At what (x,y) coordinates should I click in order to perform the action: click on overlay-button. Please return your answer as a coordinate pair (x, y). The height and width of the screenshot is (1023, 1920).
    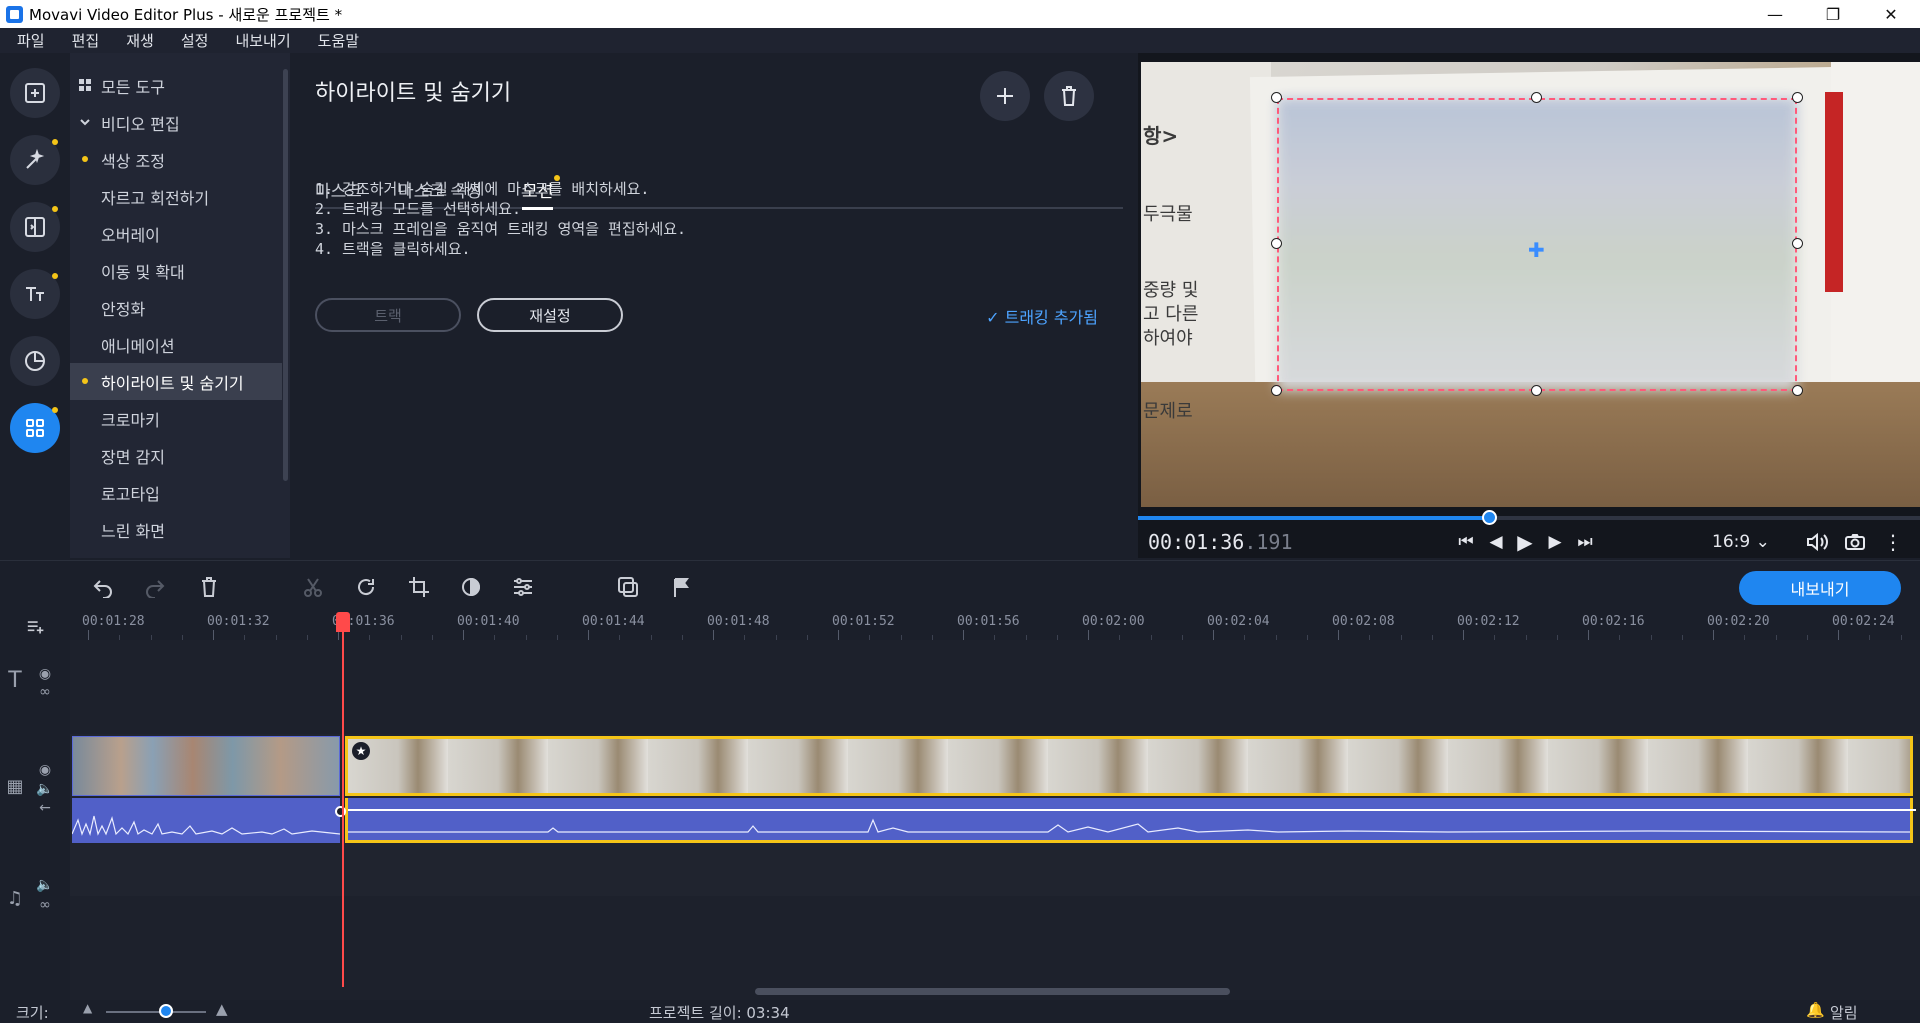
    Looking at the image, I should click on (628, 587).